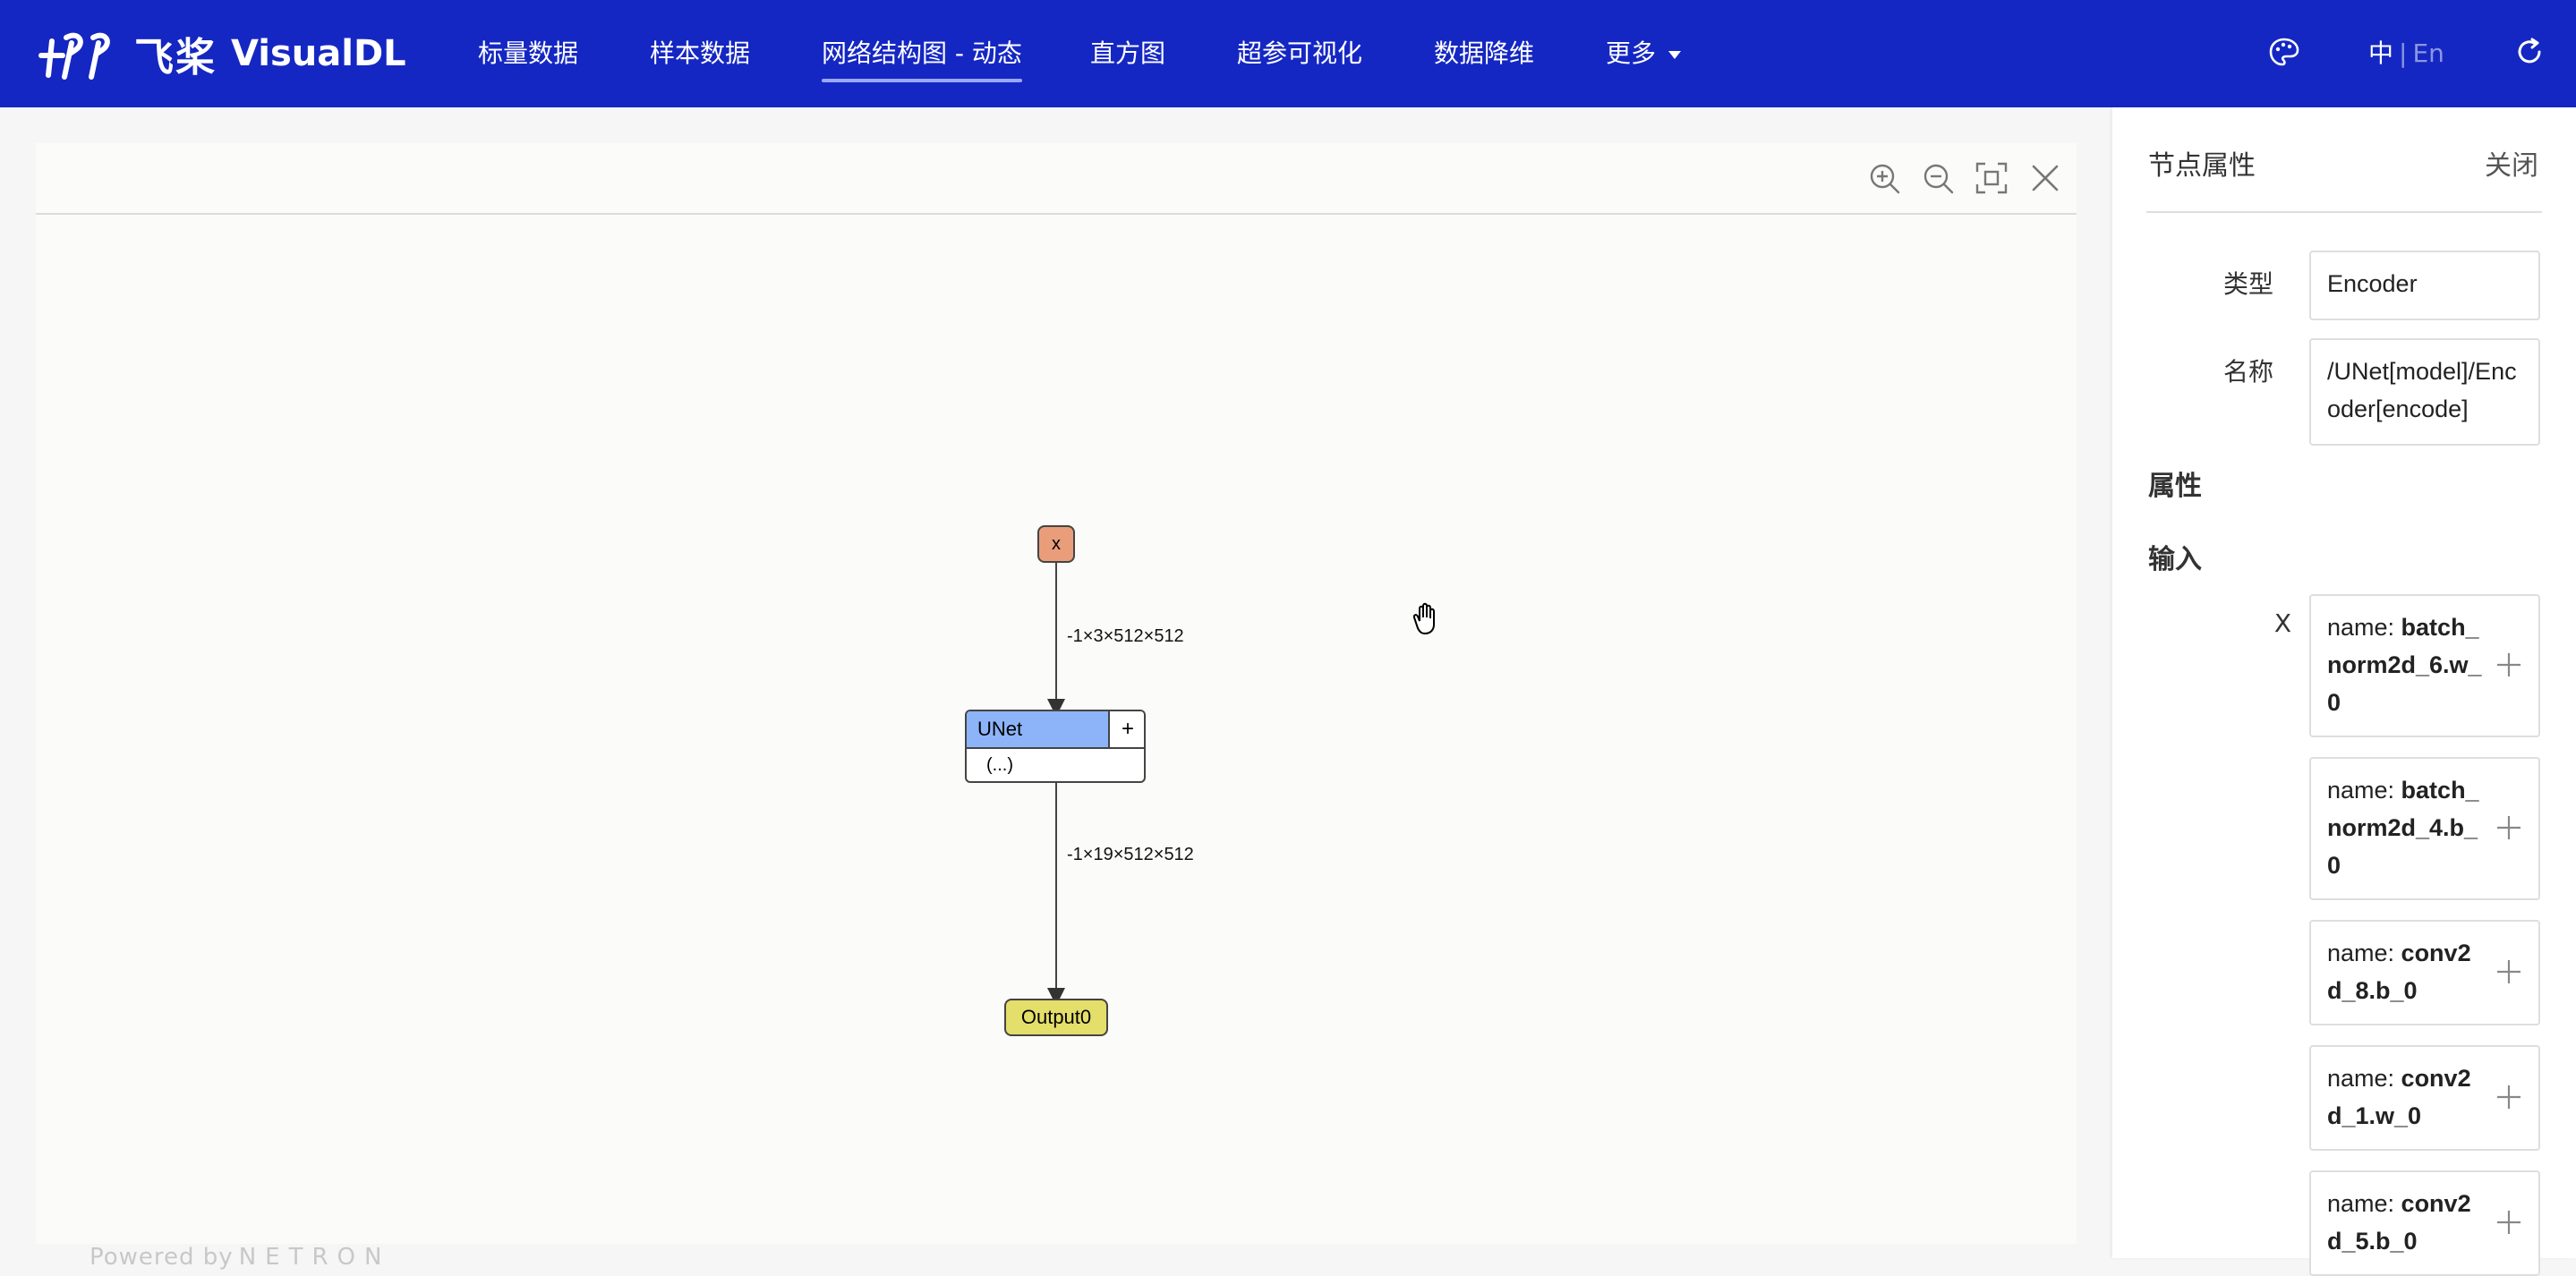 The height and width of the screenshot is (1276, 2576). Describe the element at coordinates (1423, 618) in the screenshot. I see `hand-cursor-icon` at that location.